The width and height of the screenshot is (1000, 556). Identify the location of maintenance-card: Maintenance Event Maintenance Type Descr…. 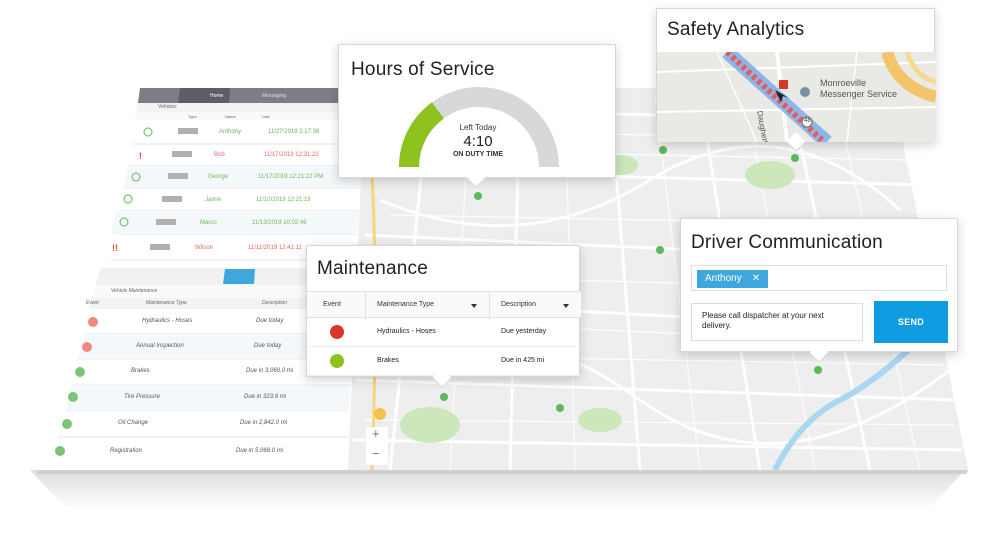
(443, 316).